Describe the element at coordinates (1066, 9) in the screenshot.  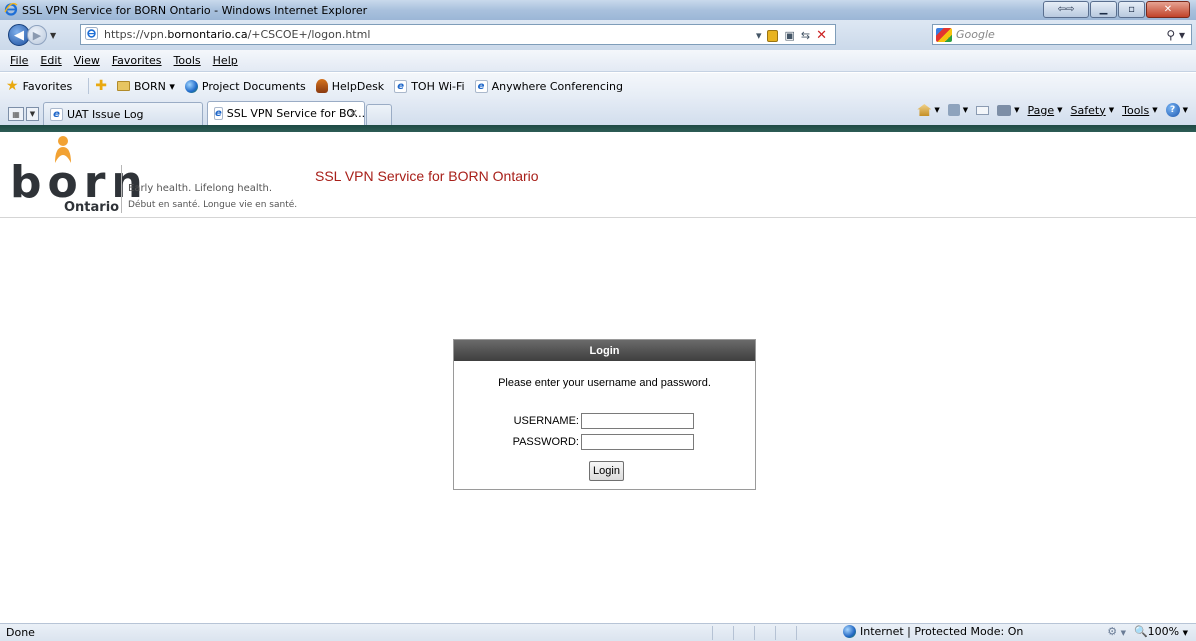
I see `restore-down-button: ⇦⇨` at that location.